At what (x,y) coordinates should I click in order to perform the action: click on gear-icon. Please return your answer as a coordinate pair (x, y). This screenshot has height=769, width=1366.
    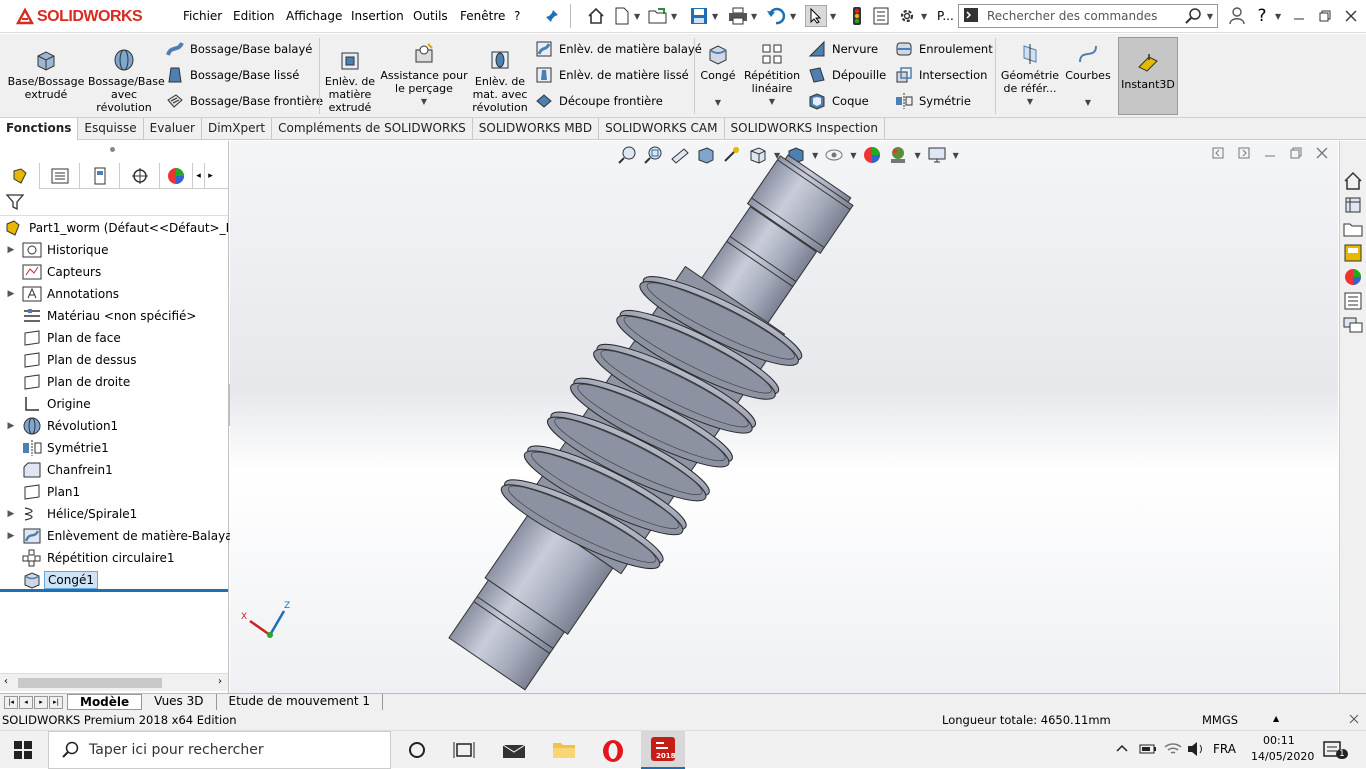
    Looking at the image, I should click on (907, 16).